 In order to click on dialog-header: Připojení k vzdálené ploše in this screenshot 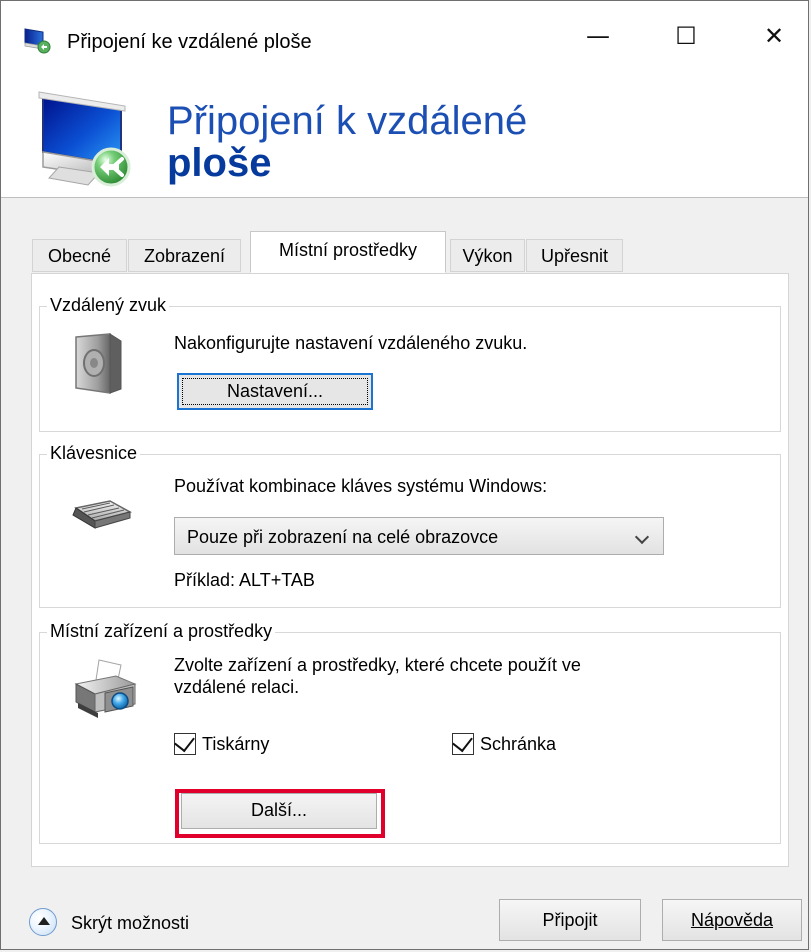, I will do `click(404, 134)`.